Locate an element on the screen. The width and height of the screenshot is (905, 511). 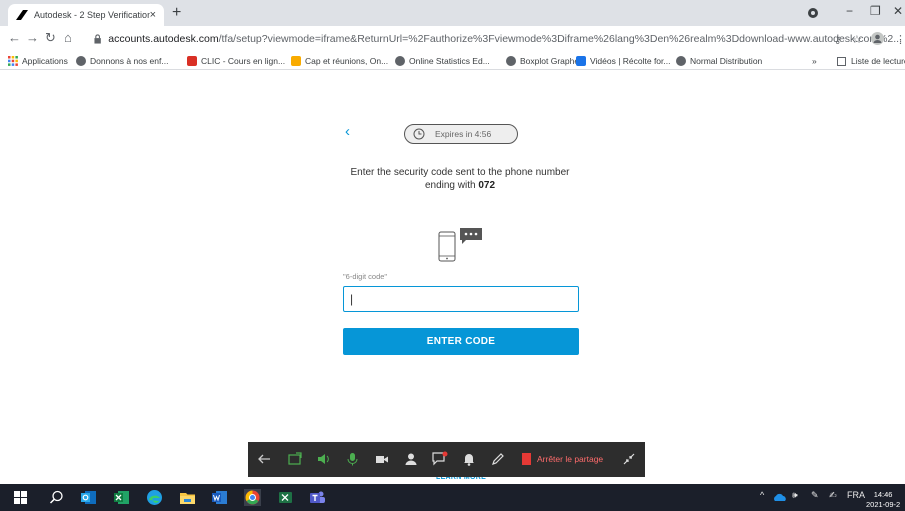
chrome-icon is located at coordinates (252, 497).